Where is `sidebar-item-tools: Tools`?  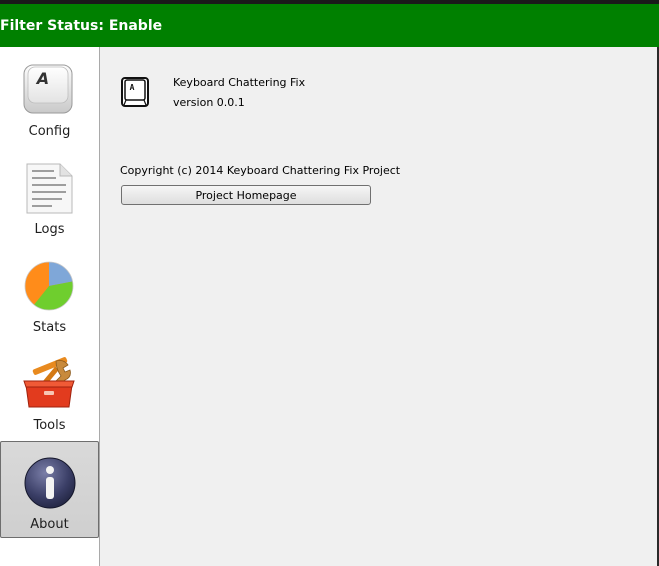 sidebar-item-tools: Tools is located at coordinates (49, 391).